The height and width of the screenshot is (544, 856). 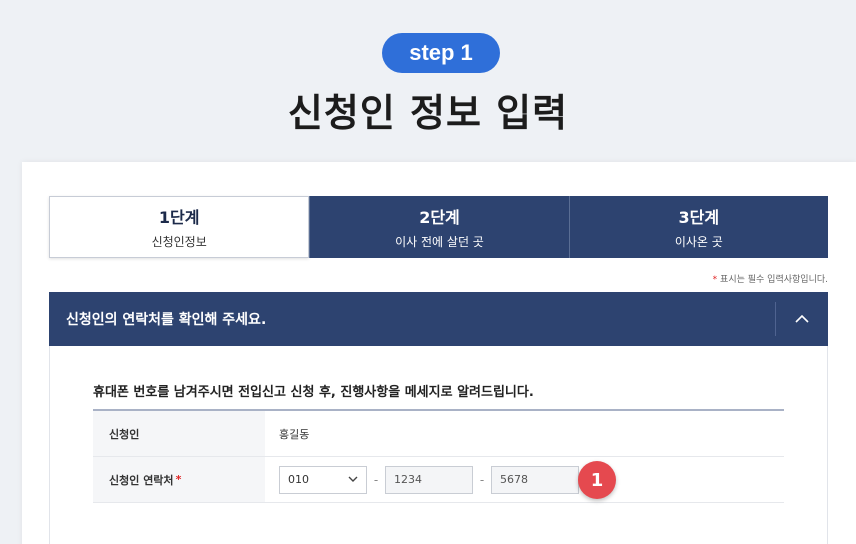 I want to click on contact-label-text: 신청인 연락처, so click(x=141, y=480).